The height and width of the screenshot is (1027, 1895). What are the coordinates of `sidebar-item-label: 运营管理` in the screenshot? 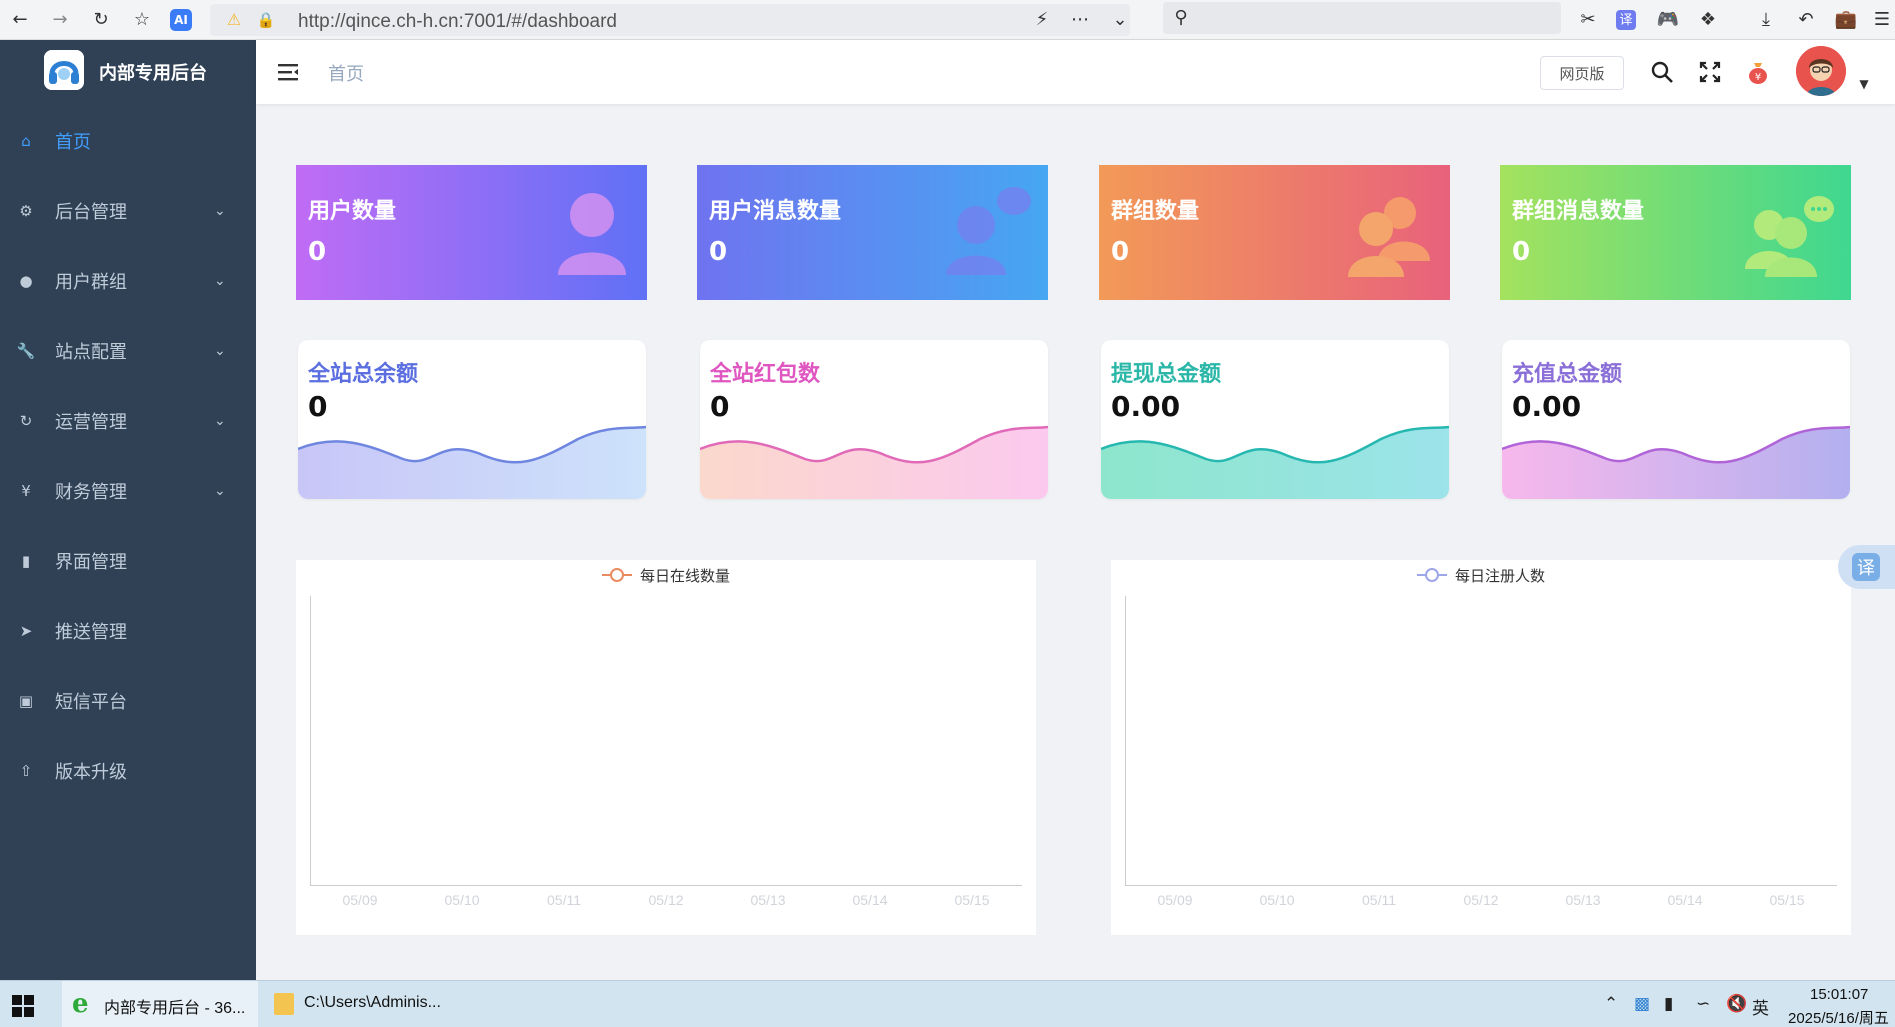 It's located at (91, 422).